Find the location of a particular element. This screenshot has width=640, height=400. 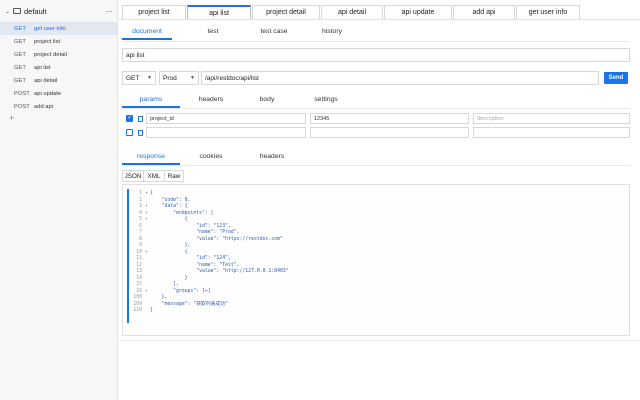

sidebar-item-label: project list is located at coordinates (47, 41).